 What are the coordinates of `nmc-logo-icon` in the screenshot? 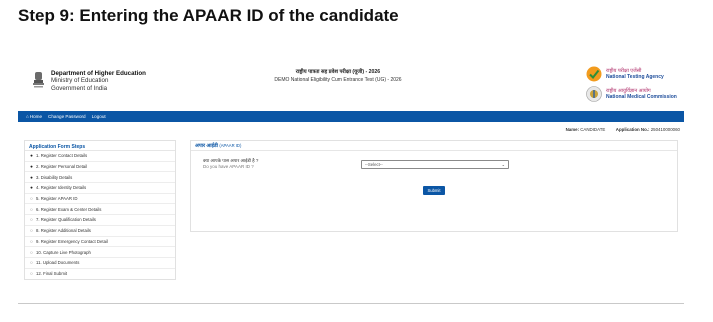 It's located at (594, 94).